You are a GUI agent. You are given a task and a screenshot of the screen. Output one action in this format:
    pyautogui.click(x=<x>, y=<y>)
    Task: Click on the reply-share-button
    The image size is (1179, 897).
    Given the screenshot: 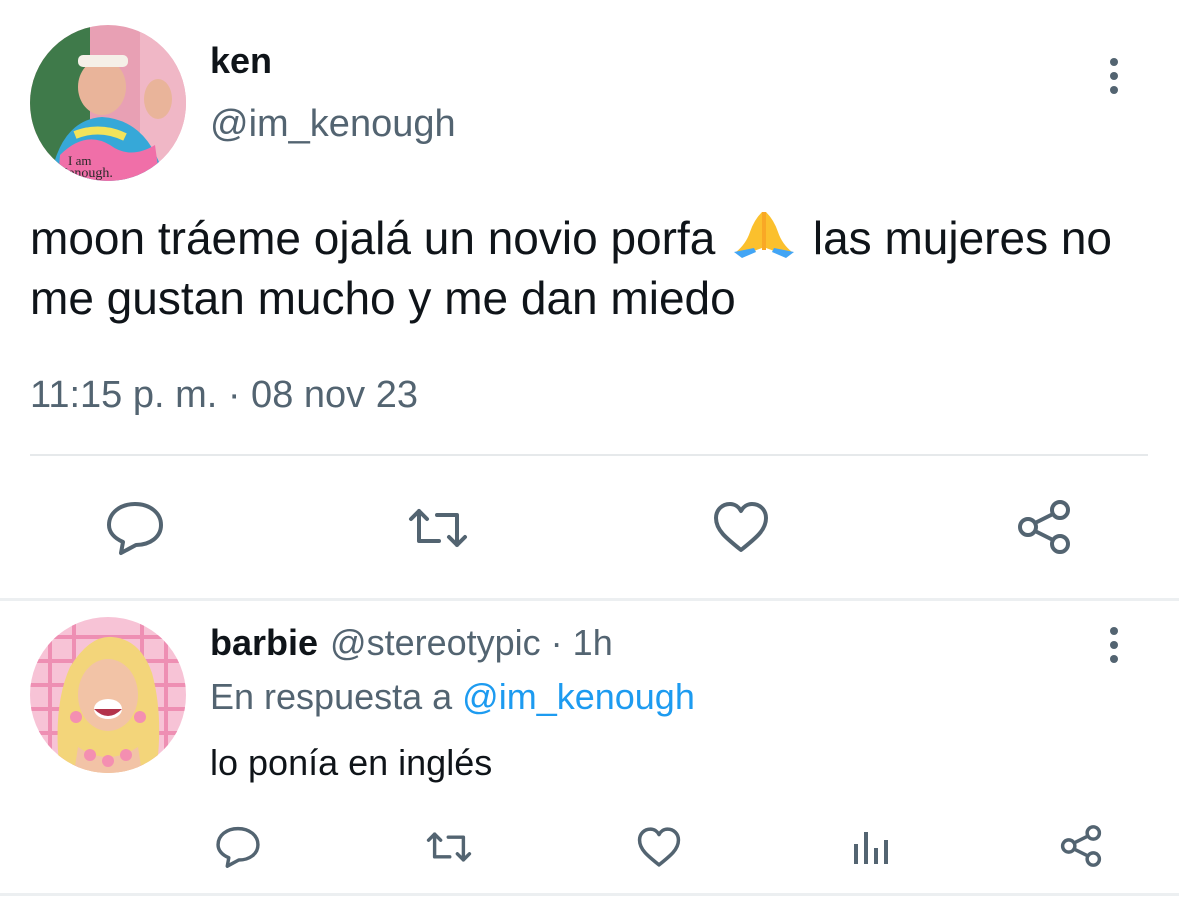 What is the action you would take?
    pyautogui.click(x=1081, y=846)
    